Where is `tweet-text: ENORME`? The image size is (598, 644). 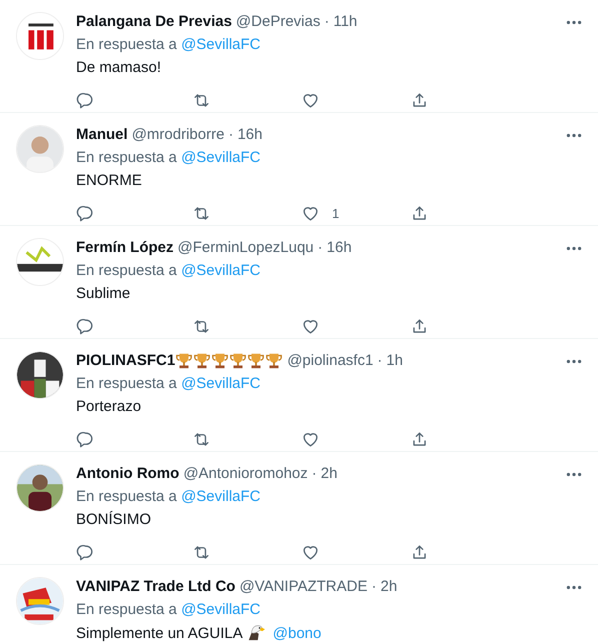 tweet-text: ENORME is located at coordinates (109, 181).